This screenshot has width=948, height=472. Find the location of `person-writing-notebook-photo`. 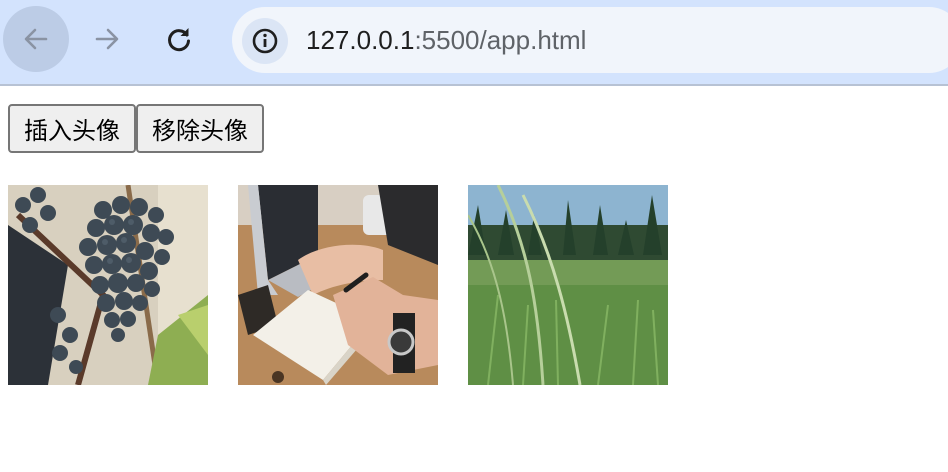

person-writing-notebook-photo is located at coordinates (338, 285).